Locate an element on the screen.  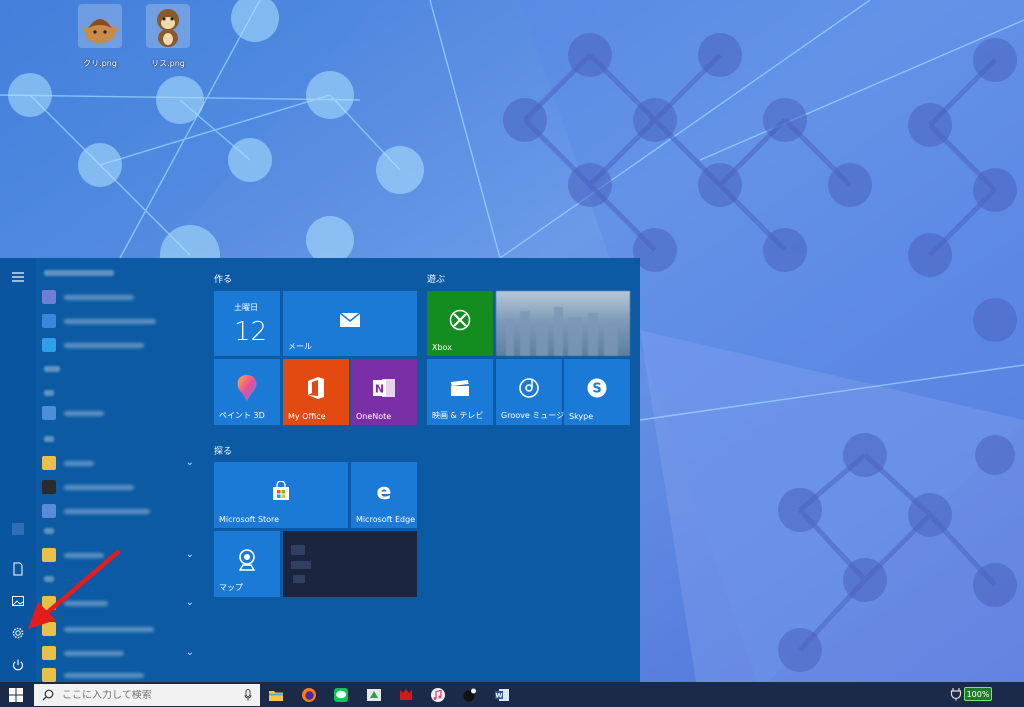
taskbar-itunes is located at coordinates (438, 694).